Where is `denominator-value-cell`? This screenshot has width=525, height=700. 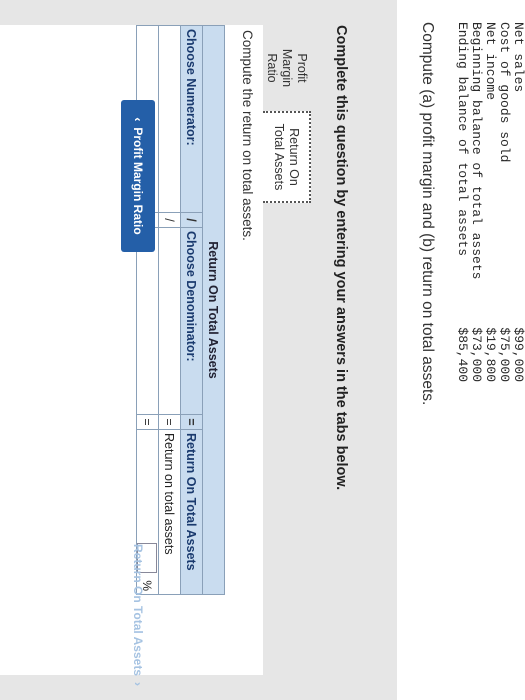
denominator-value-cell is located at coordinates (147, 321).